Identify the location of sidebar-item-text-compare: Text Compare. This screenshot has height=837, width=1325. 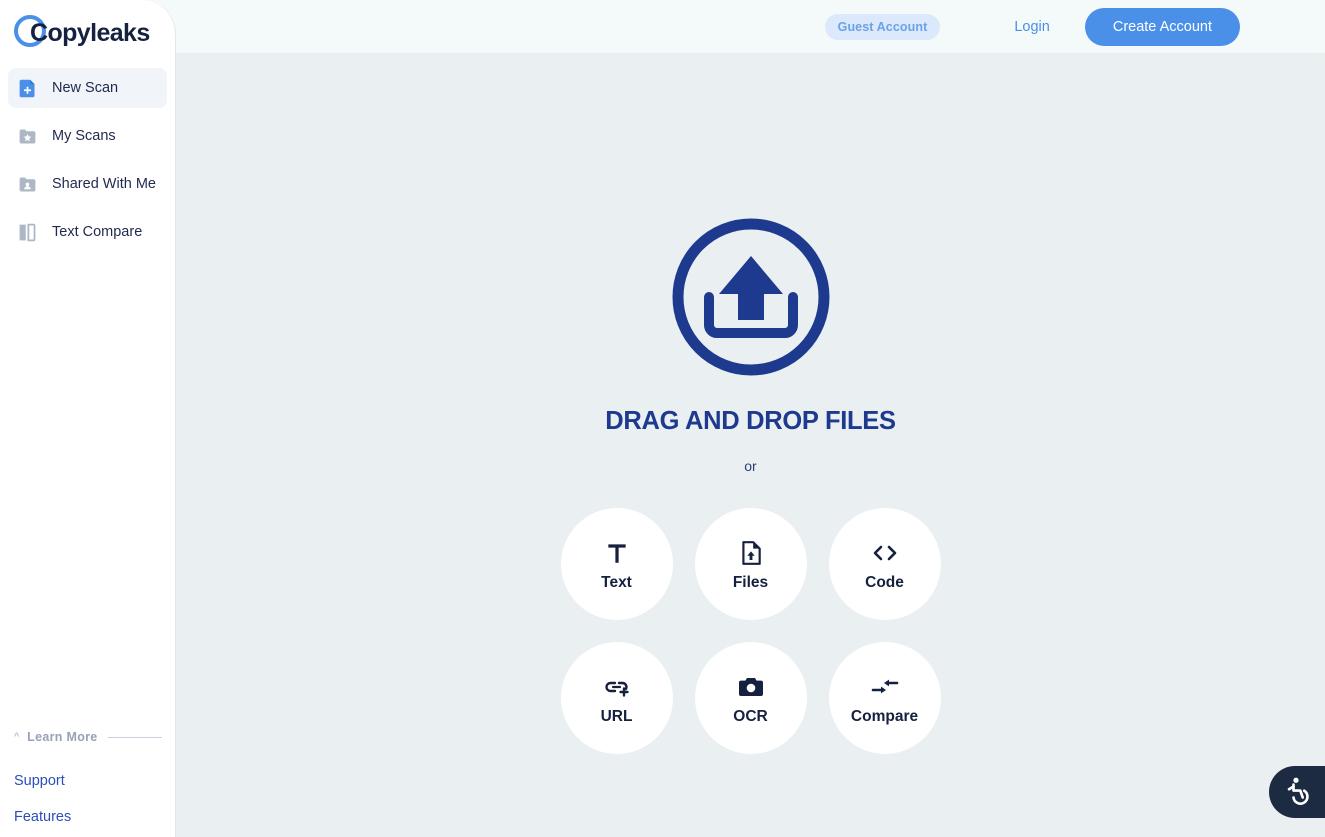
(87, 232).